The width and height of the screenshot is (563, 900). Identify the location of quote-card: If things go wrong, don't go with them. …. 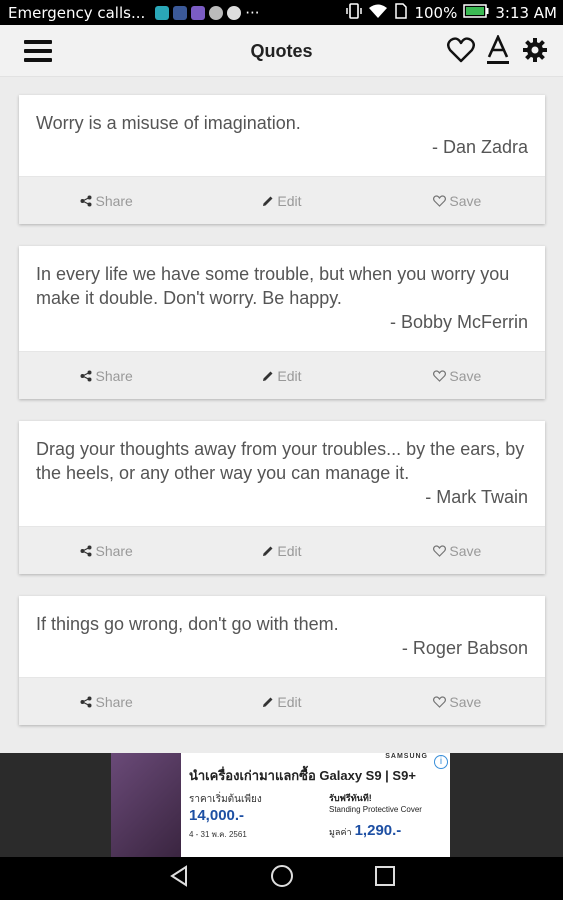
(282, 660).